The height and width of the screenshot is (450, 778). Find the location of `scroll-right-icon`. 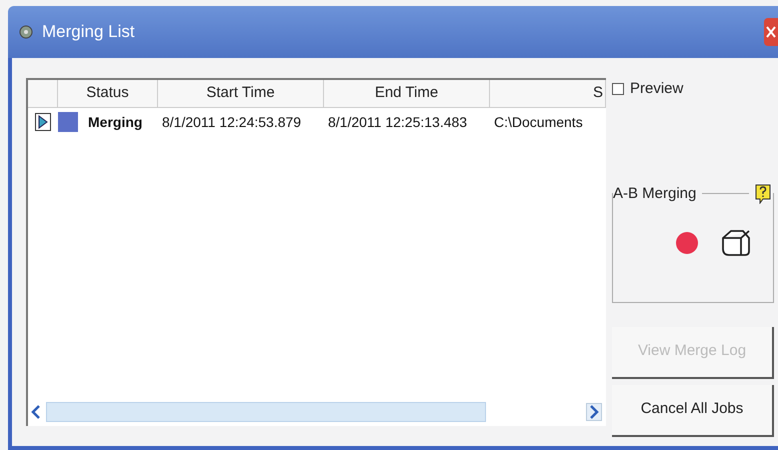

scroll-right-icon is located at coordinates (594, 412).